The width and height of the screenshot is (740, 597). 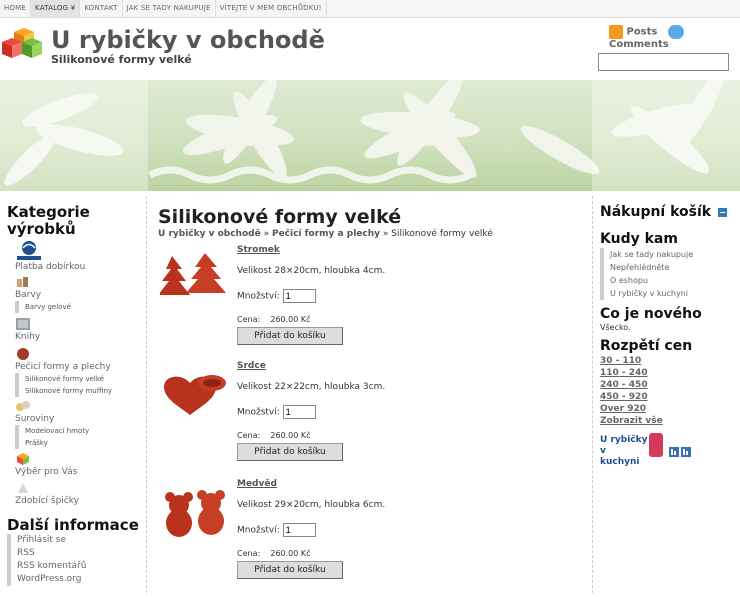 What do you see at coordinates (251, 366) in the screenshot?
I see `product-name: Srdce` at bounding box center [251, 366].